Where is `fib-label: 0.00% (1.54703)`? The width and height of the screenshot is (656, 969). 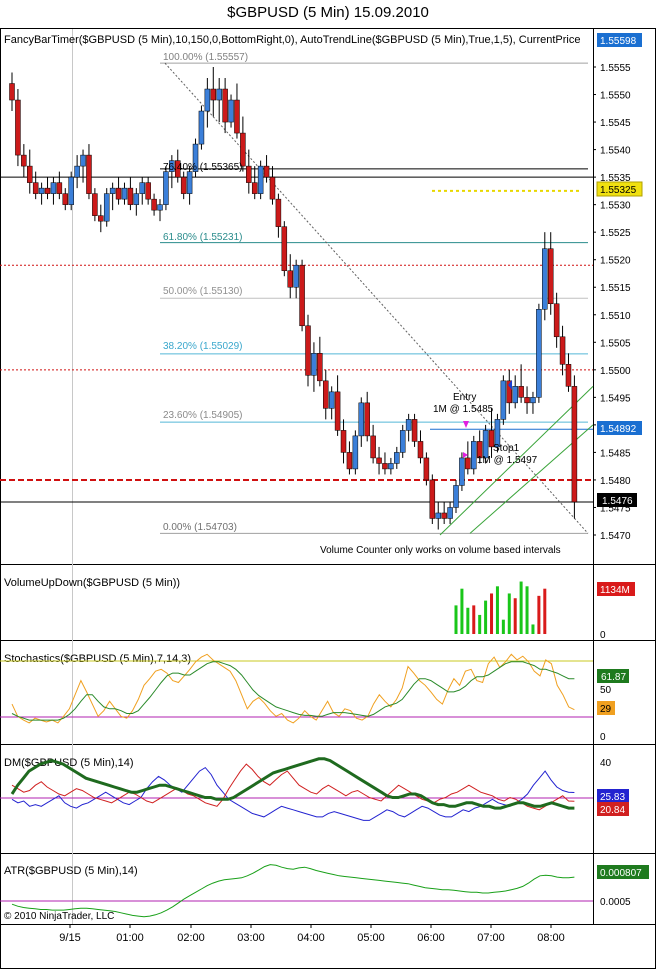 fib-label: 0.00% (1.54703) is located at coordinates (200, 527).